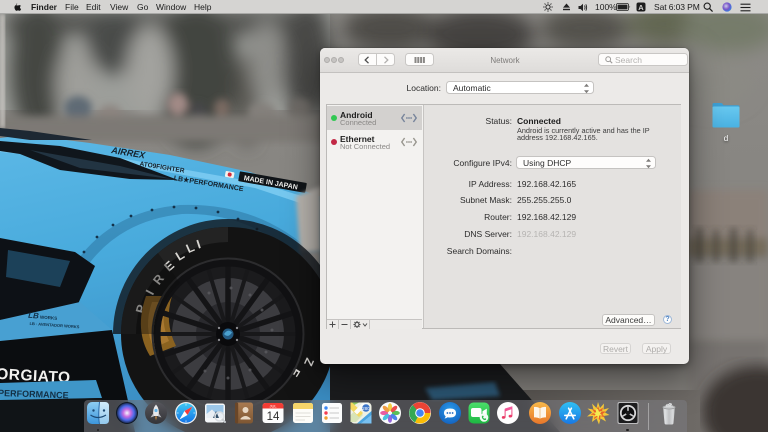 This screenshot has height=432, width=768. I want to click on svg-text: JUL, so click(273, 405).